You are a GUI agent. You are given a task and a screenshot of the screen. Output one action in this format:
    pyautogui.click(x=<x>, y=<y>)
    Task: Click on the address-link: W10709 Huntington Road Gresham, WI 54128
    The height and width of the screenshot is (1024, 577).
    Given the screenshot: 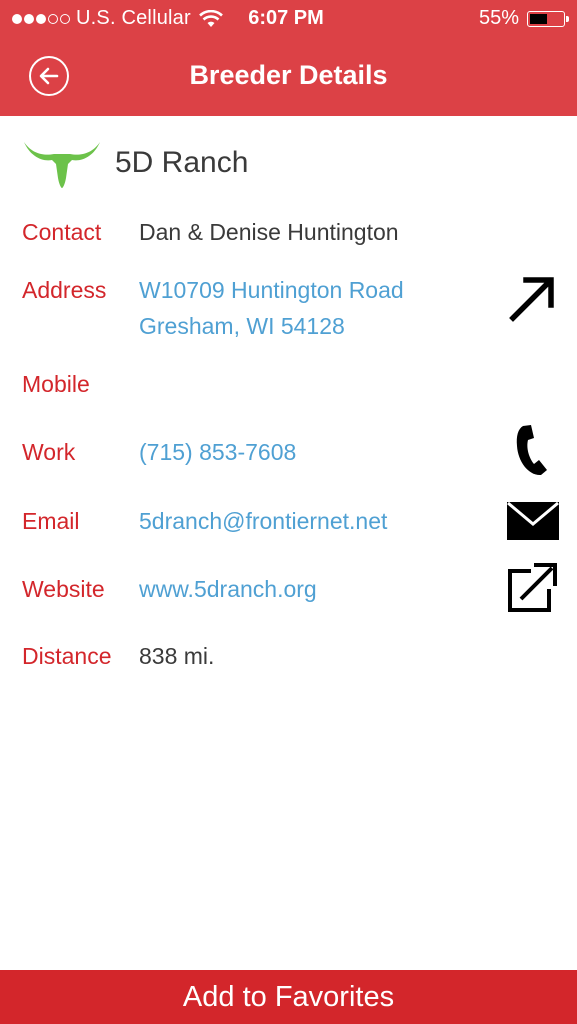 What is the action you would take?
    pyautogui.click(x=271, y=308)
    